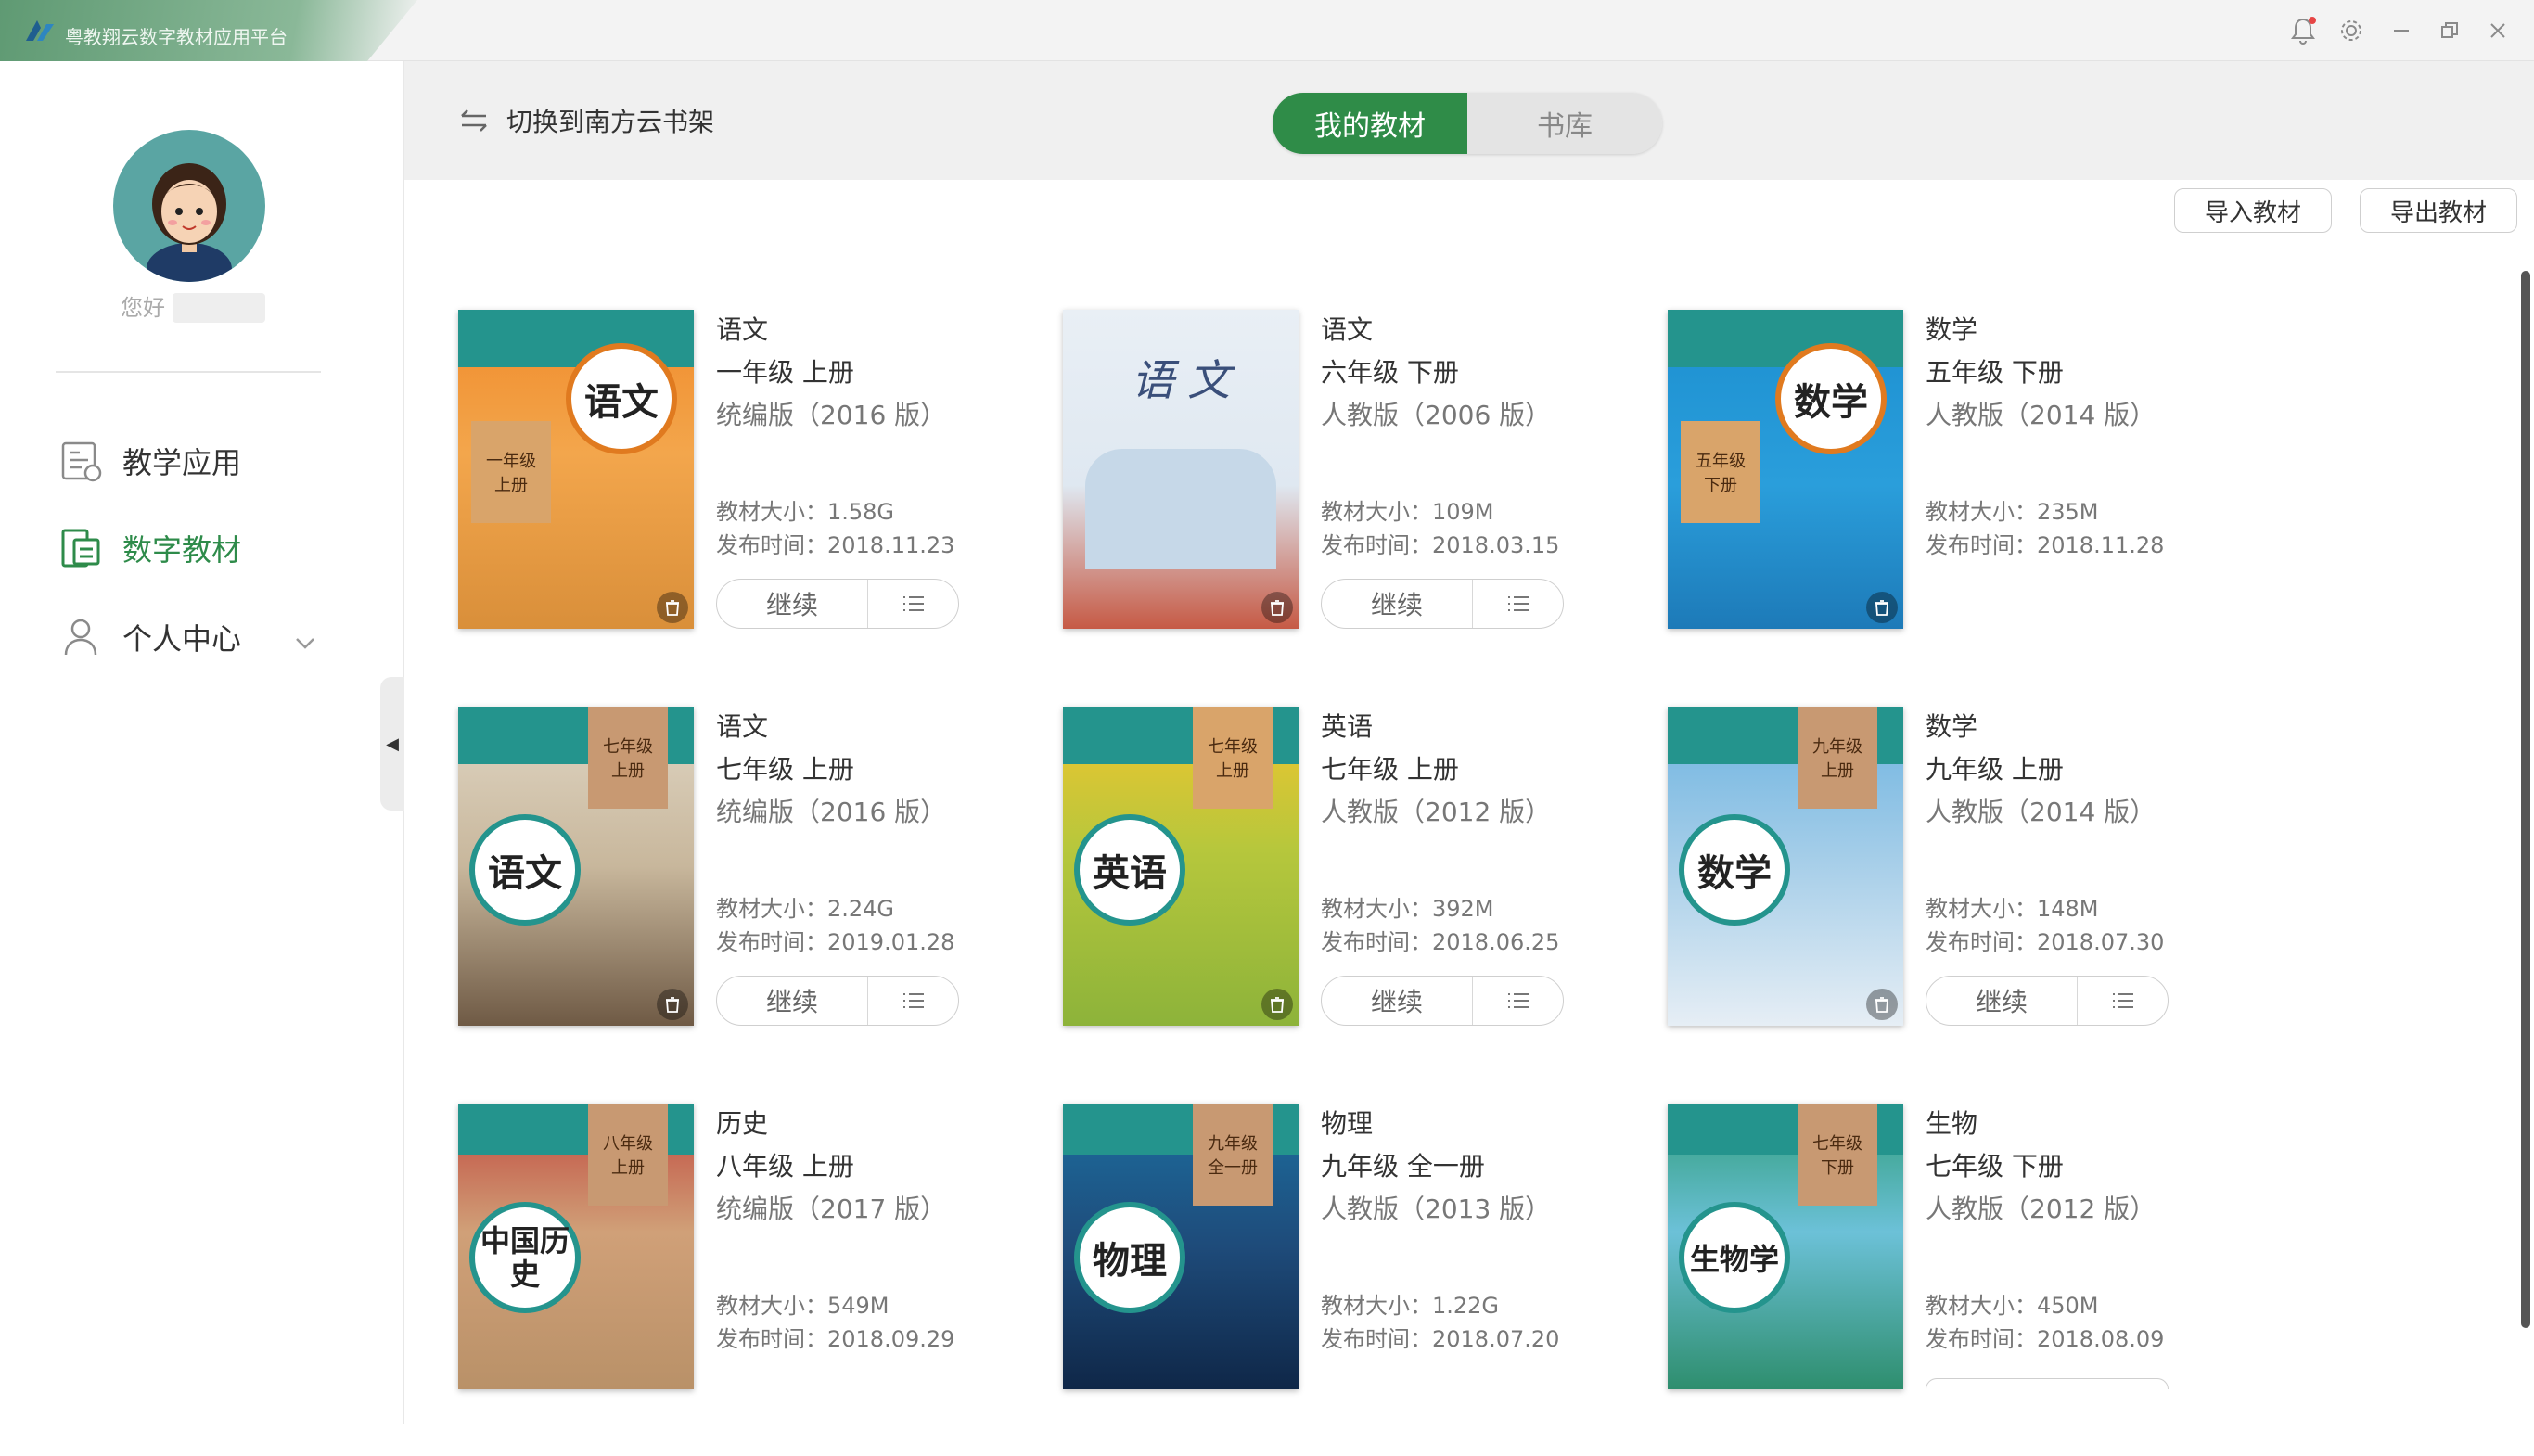 This screenshot has height=1456, width=2534. I want to click on cover-grade: 九年级, so click(1837, 747).